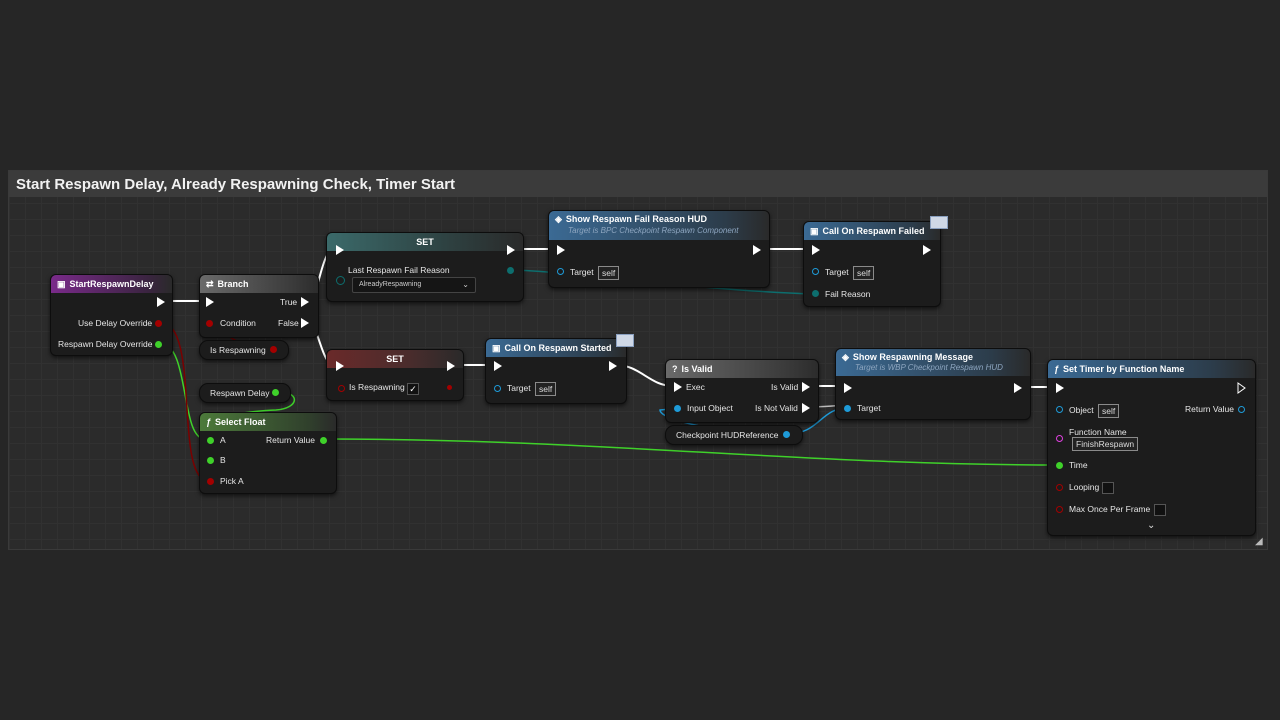 The image size is (1280, 720). Describe the element at coordinates (1124, 369) in the screenshot. I see `node-title: Set Timer by Function Name` at that location.